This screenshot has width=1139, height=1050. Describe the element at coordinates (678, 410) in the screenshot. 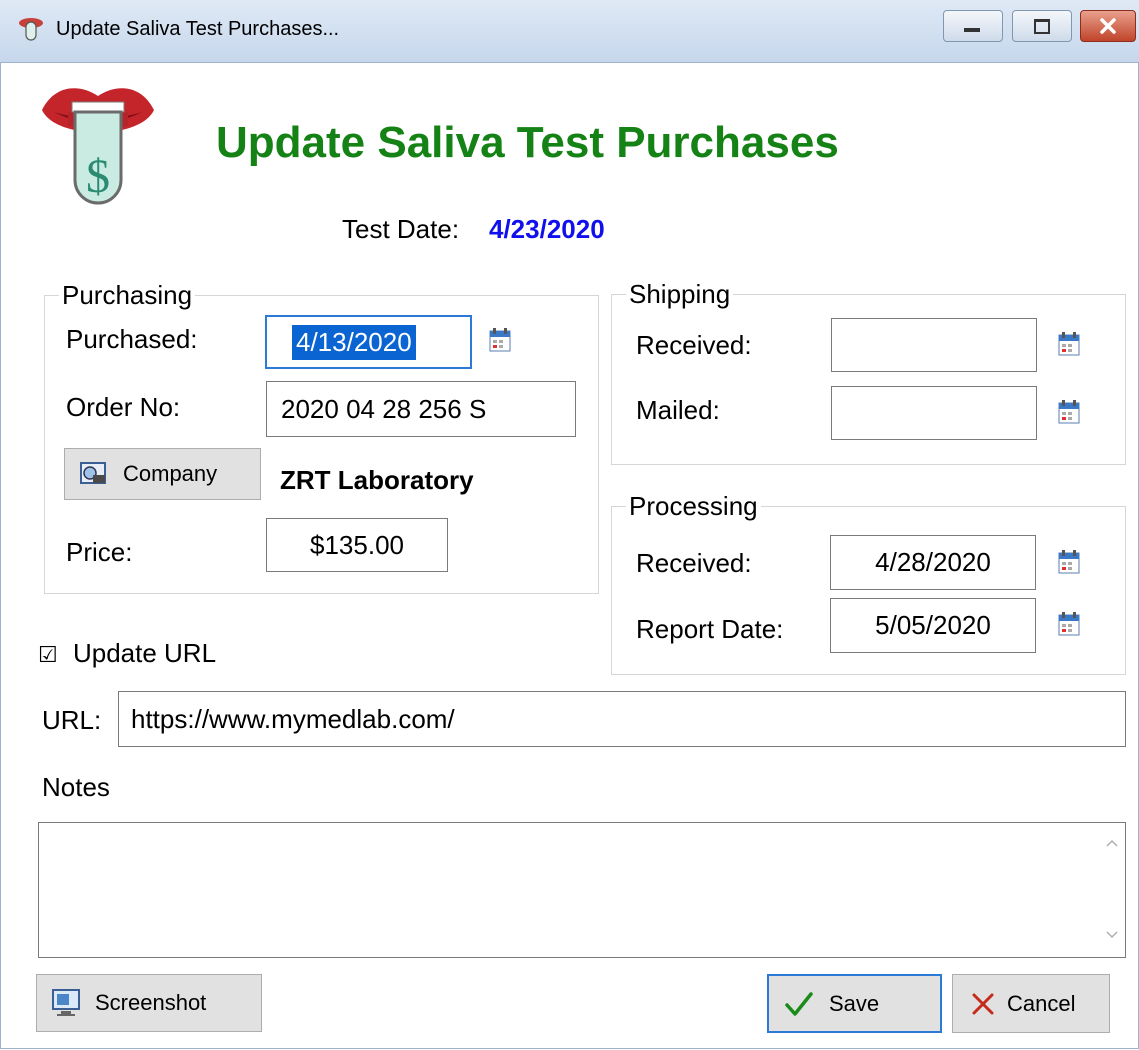

I see `mailed-label: Mailed:` at that location.